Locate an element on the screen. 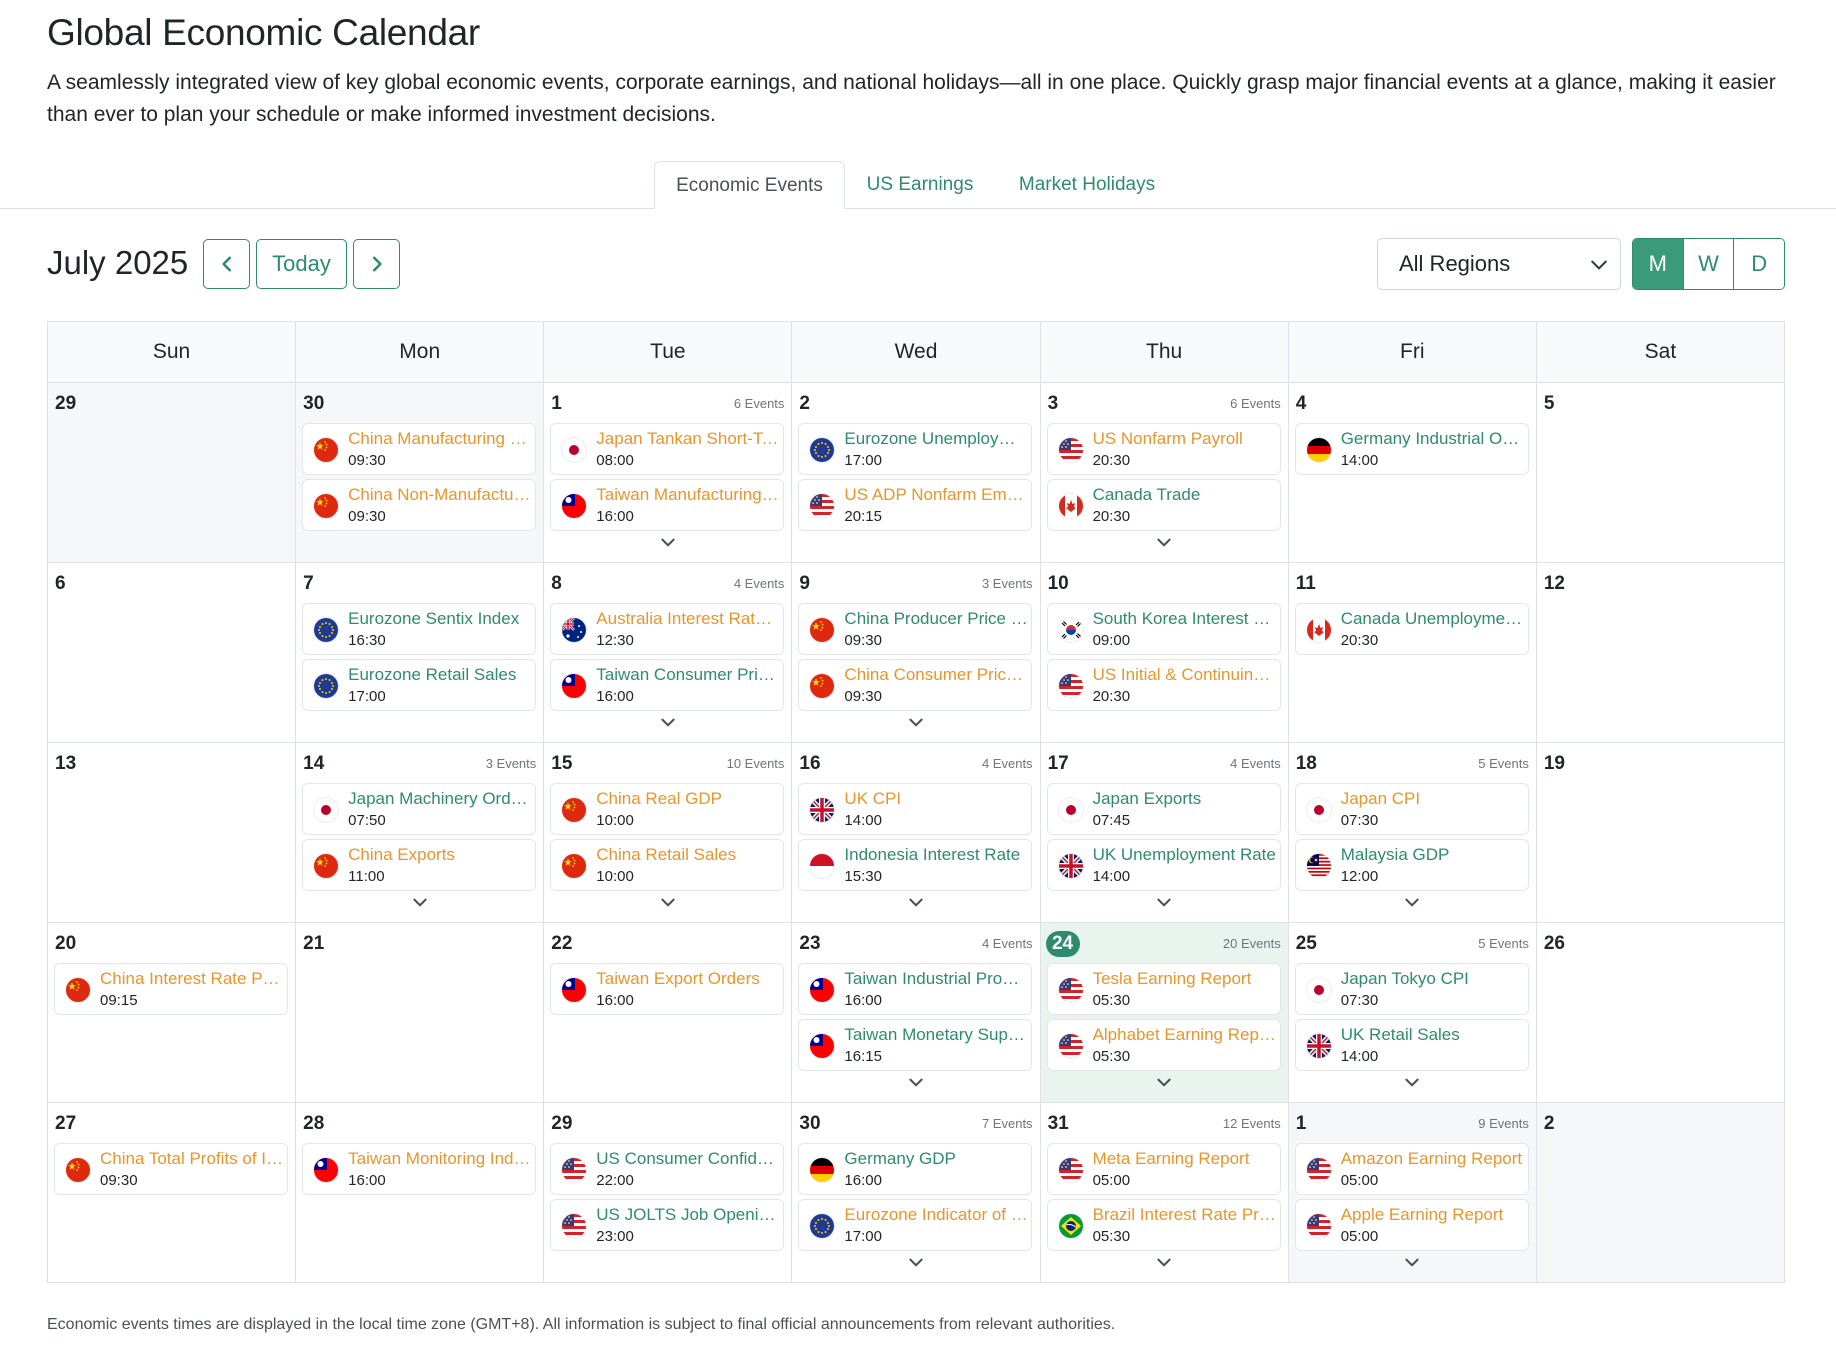 The width and height of the screenshot is (1836, 1346). calendar-day-cell: 27 China Total Profits of Industrial 09:30 is located at coordinates (172, 1193).